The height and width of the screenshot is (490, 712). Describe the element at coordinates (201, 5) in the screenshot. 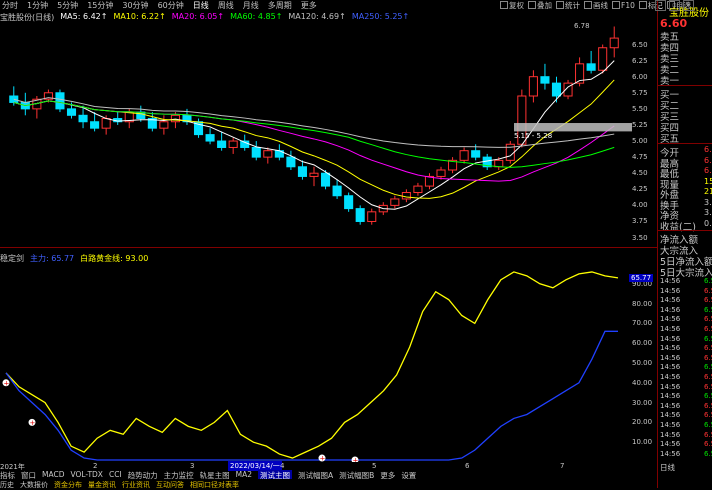

I see `period-tab-6: 日线` at that location.